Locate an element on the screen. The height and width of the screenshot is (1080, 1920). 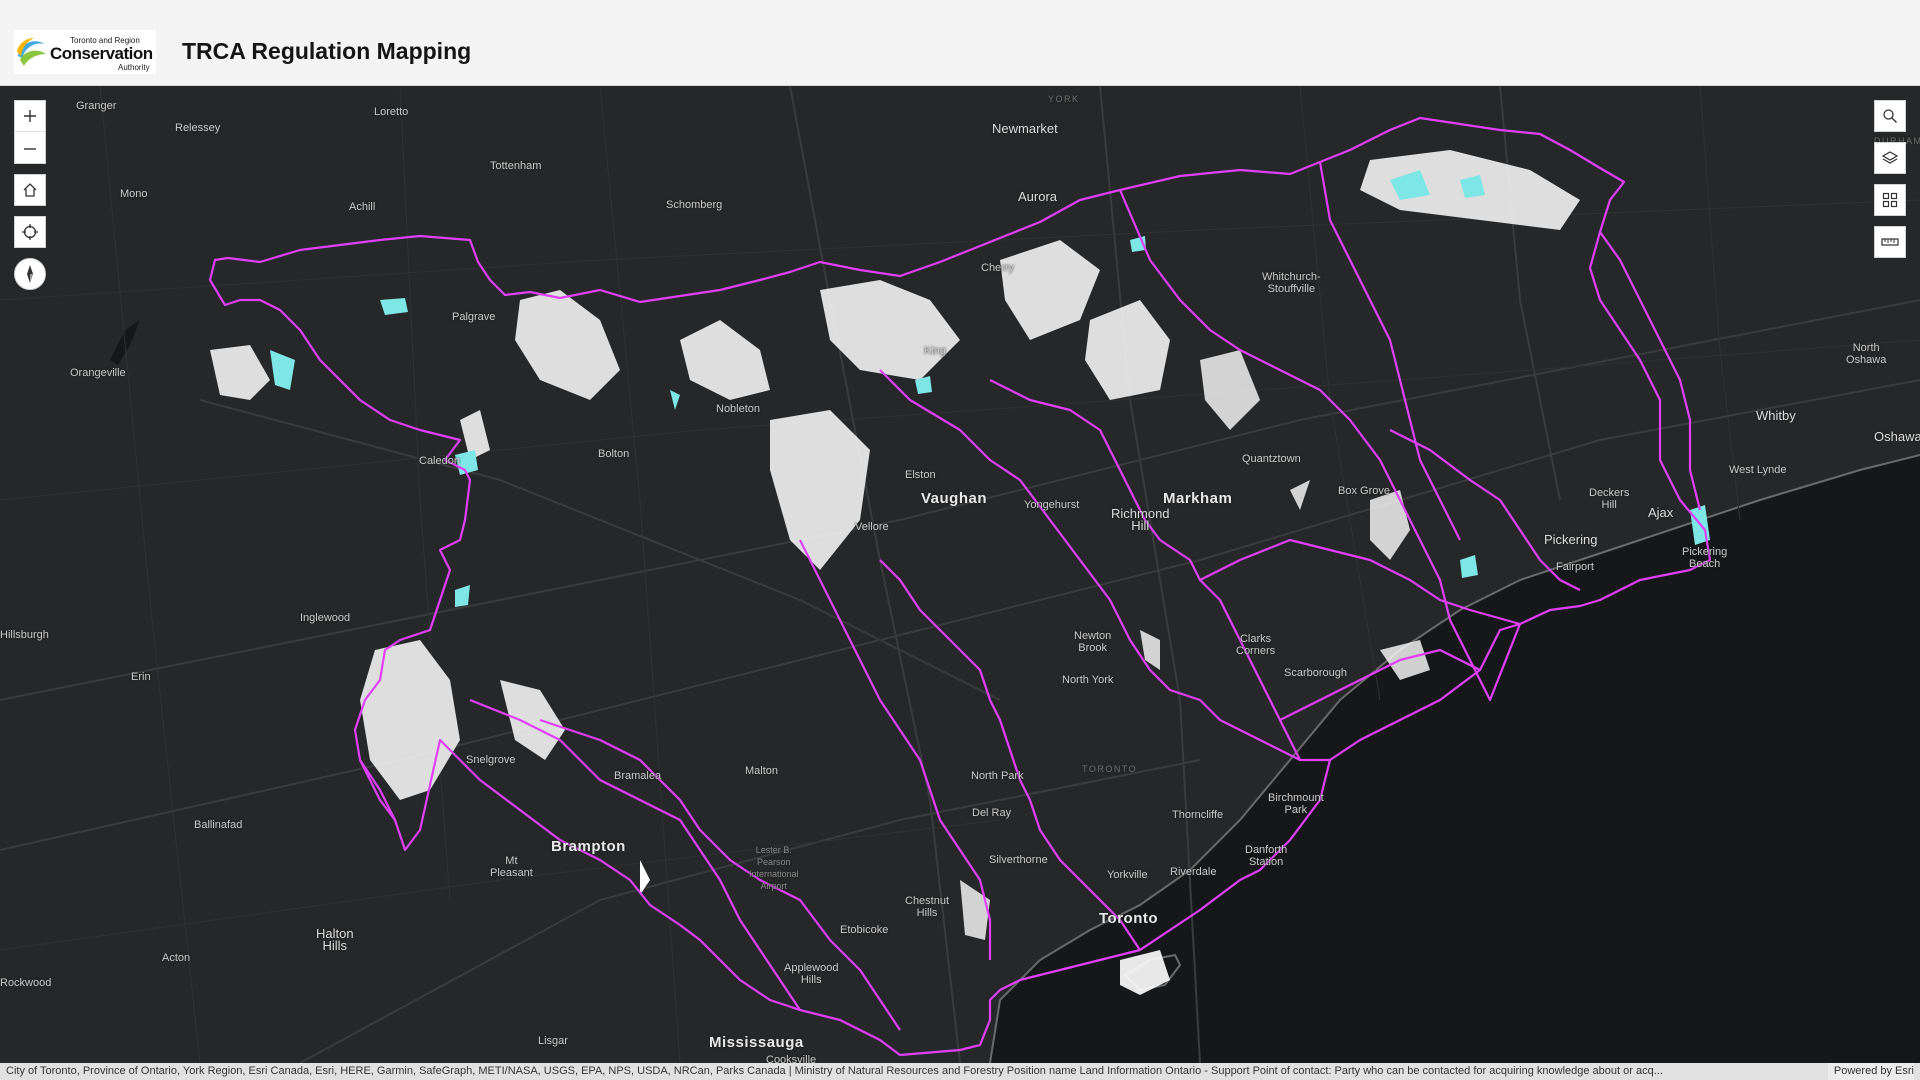
place-applewood-hills: Applewood Hills is located at coordinates (811, 974).